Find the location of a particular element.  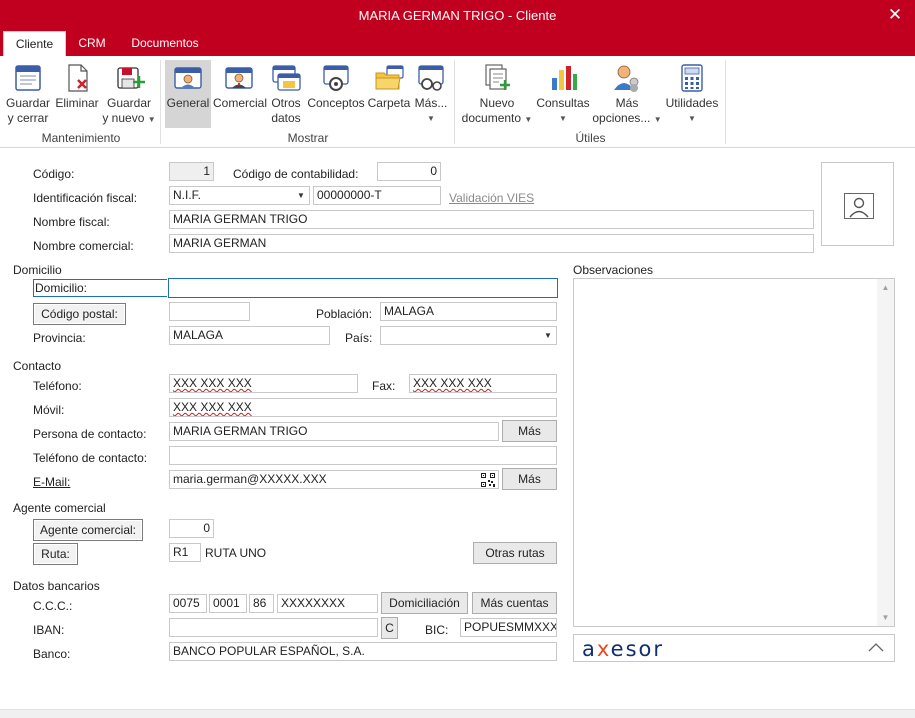

codigo-field: 1 is located at coordinates (191, 171).